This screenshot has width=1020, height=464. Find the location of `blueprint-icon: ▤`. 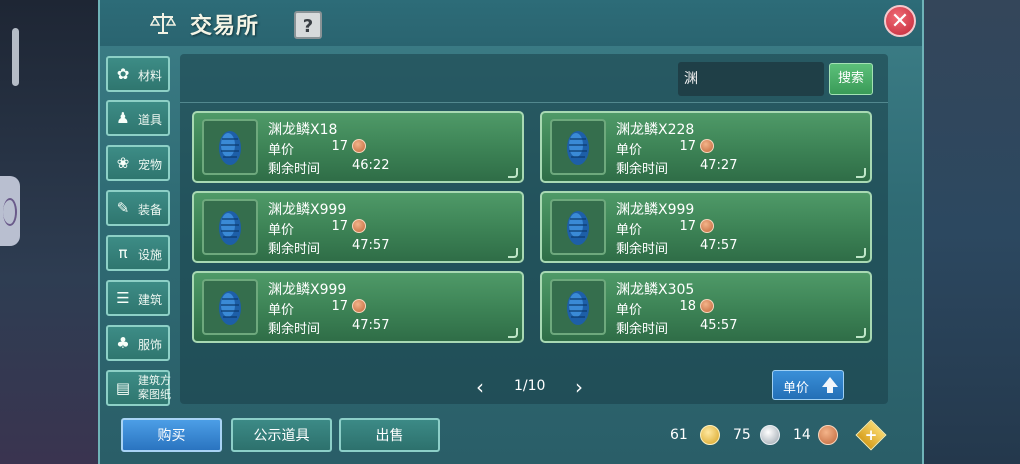

blueprint-icon: ▤ is located at coordinates (123, 388).